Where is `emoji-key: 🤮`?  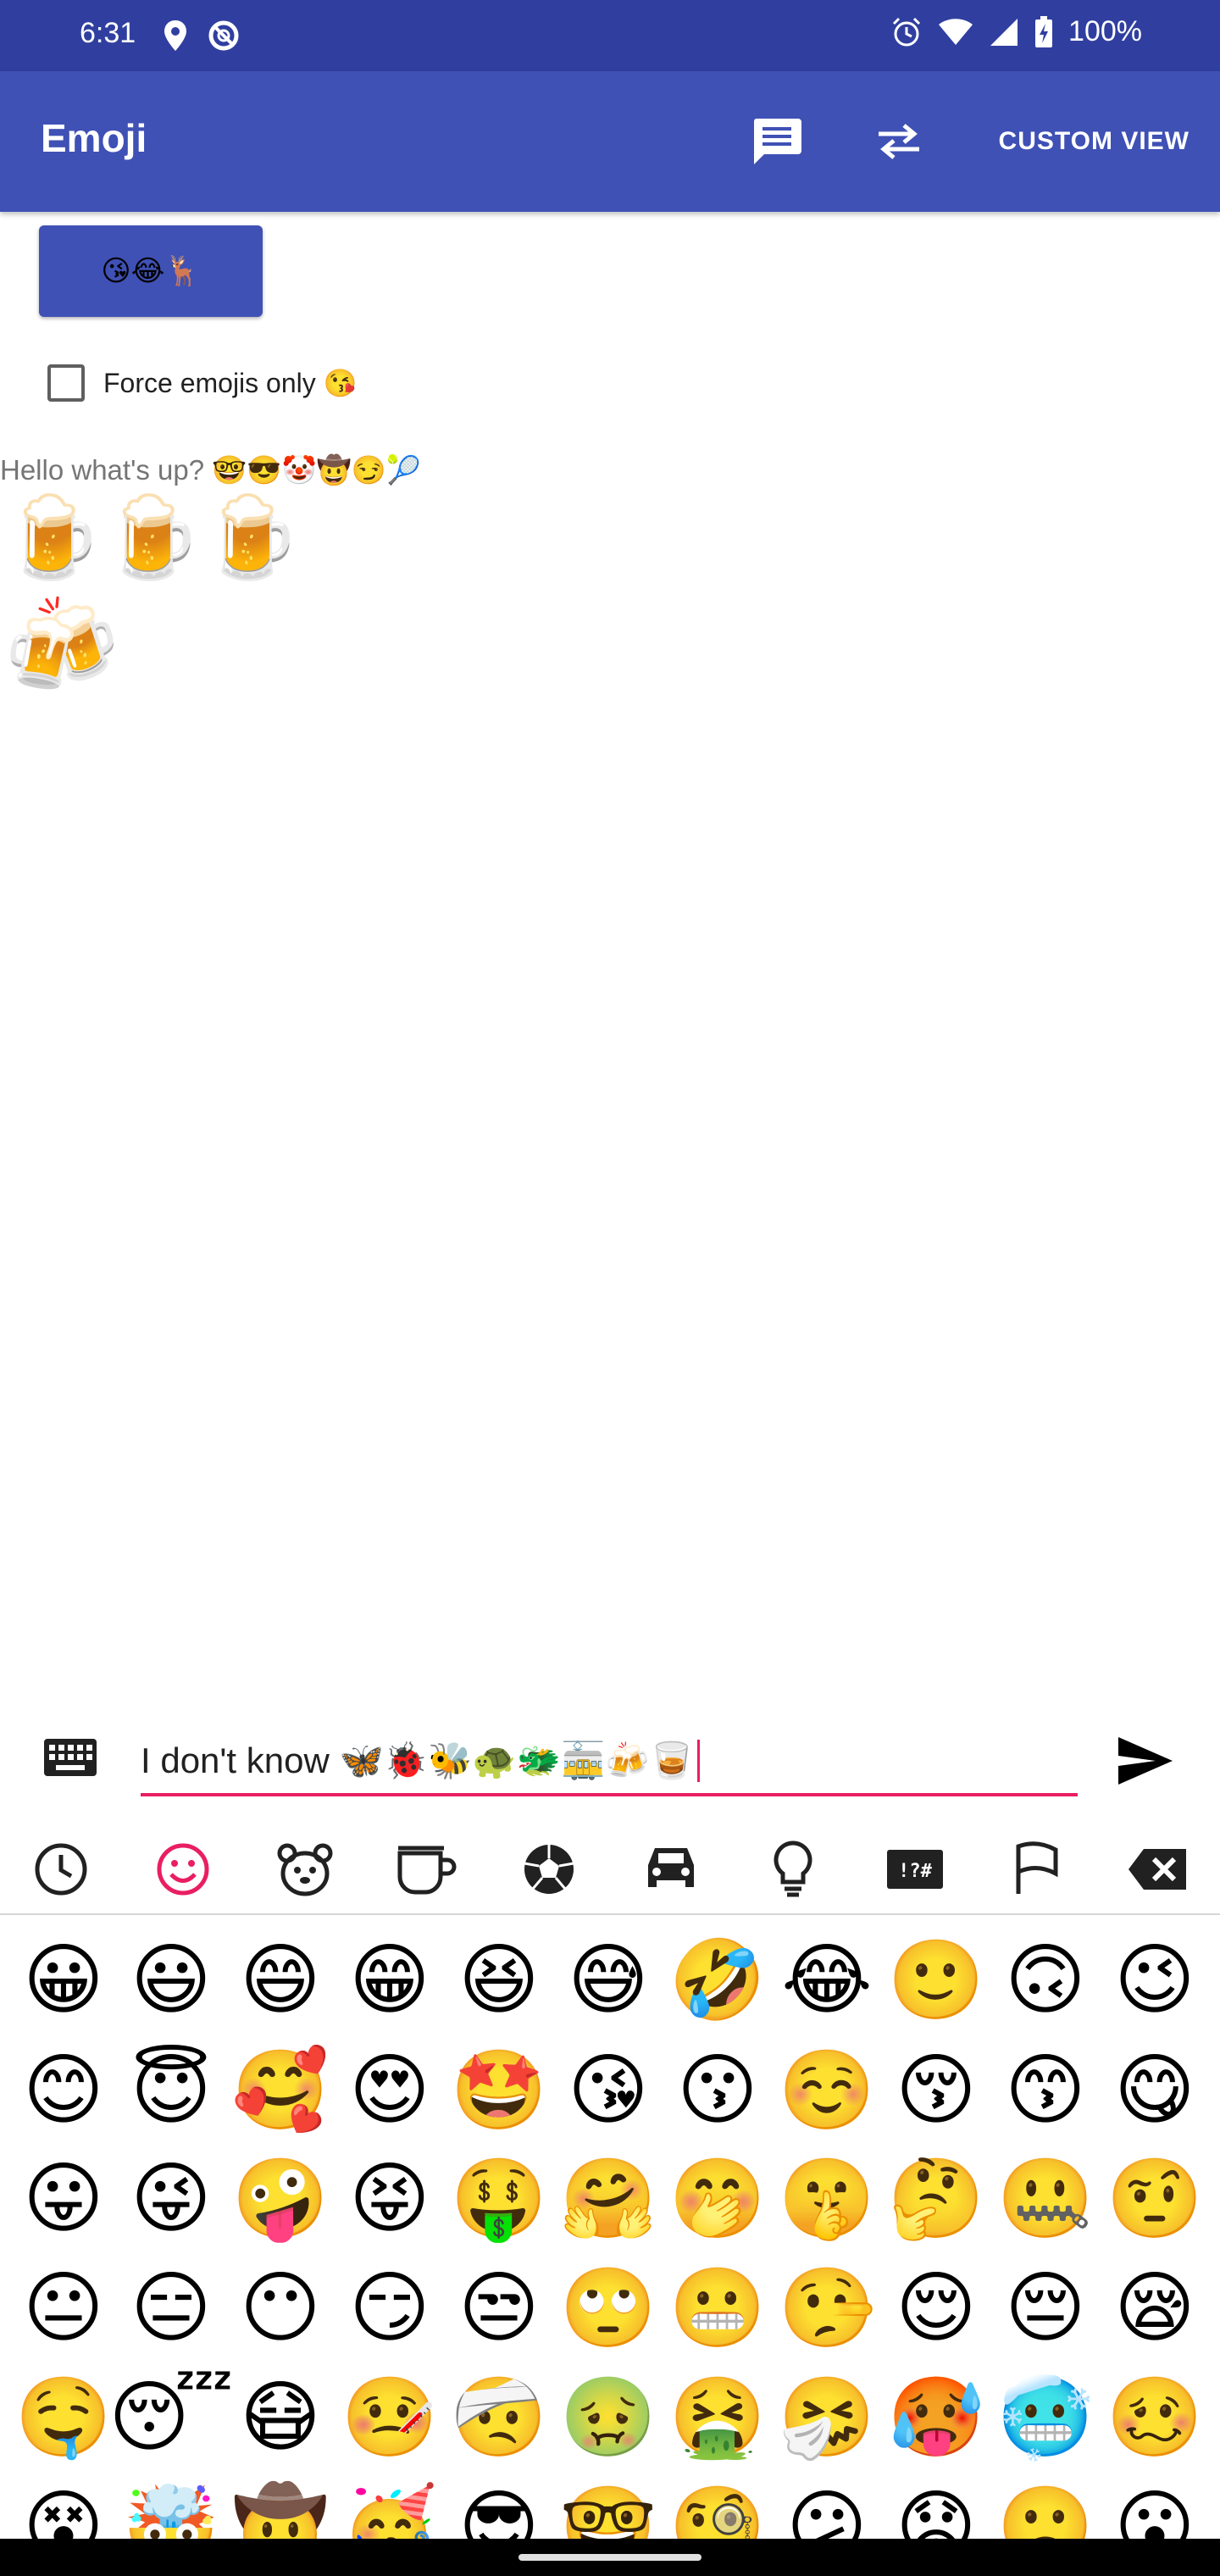 emoji-key: 🤮 is located at coordinates (718, 2417).